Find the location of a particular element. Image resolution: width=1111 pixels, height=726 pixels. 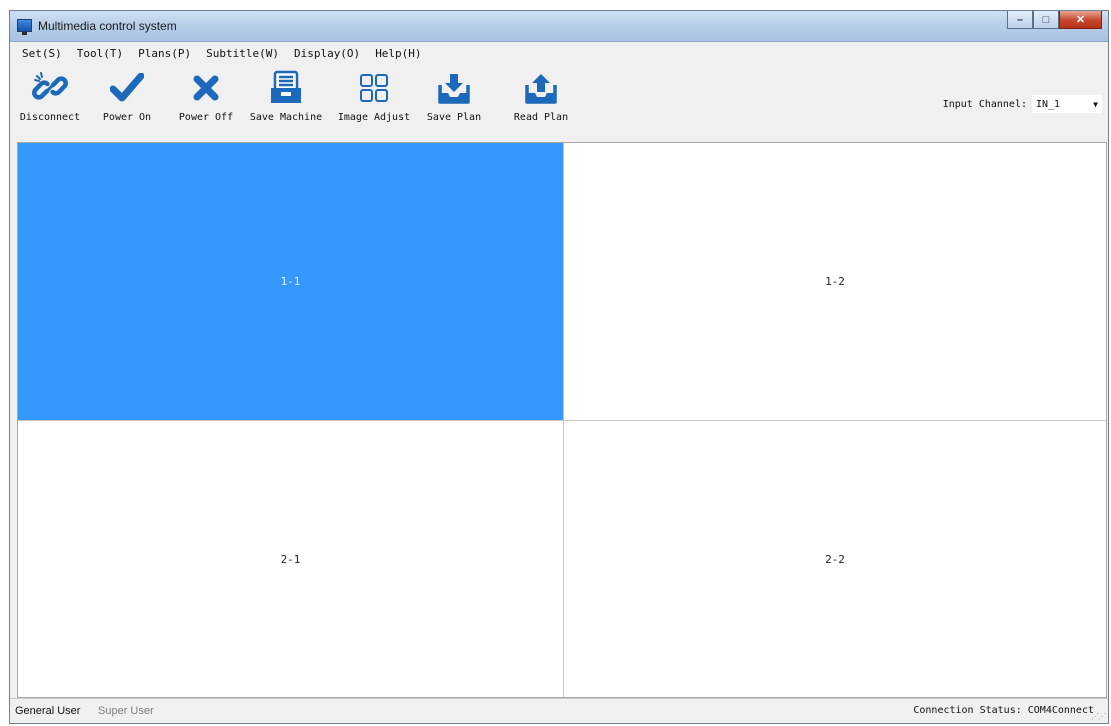

screen-cell-label: 2-1 is located at coordinates (290, 559).